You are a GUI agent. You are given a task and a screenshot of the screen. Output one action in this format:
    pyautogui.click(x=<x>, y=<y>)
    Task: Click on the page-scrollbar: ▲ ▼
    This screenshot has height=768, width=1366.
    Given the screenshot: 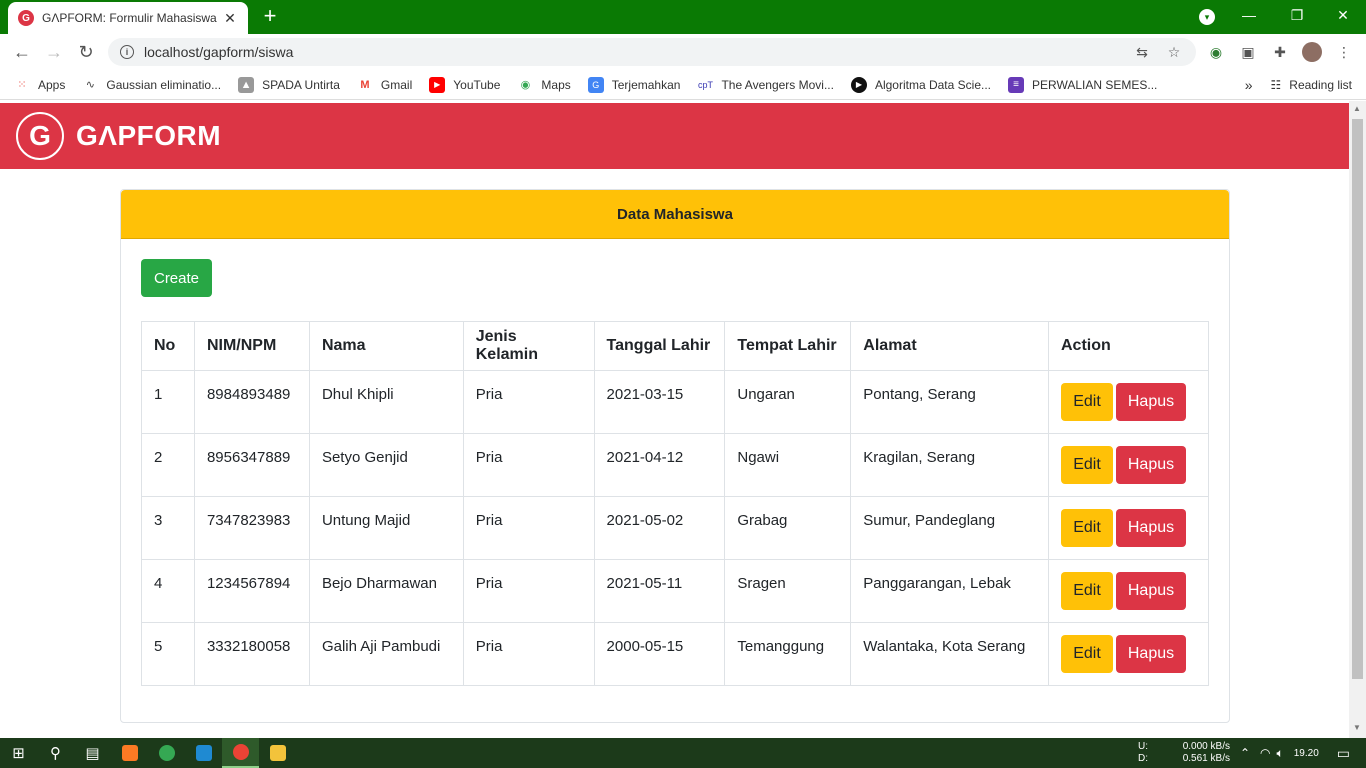 What is the action you would take?
    pyautogui.click(x=1357, y=419)
    